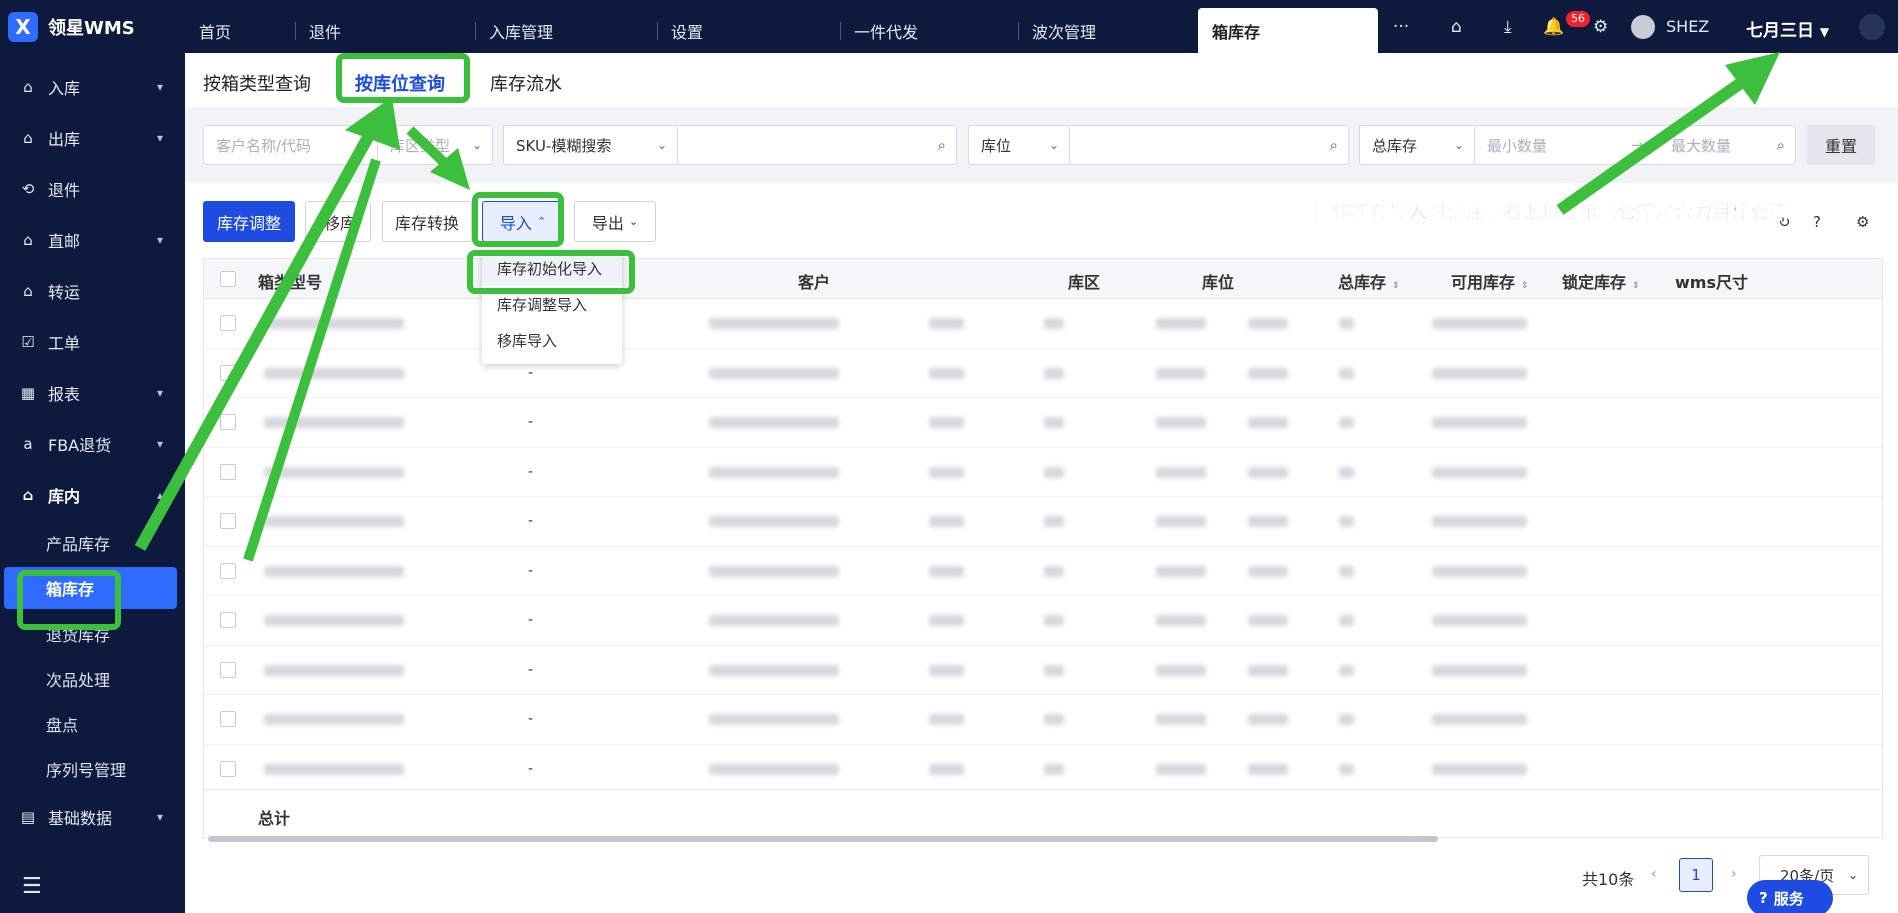 This screenshot has width=1898, height=913. Describe the element at coordinates (817, 145) in the screenshot. I see `sku-search-input: ⌕` at that location.